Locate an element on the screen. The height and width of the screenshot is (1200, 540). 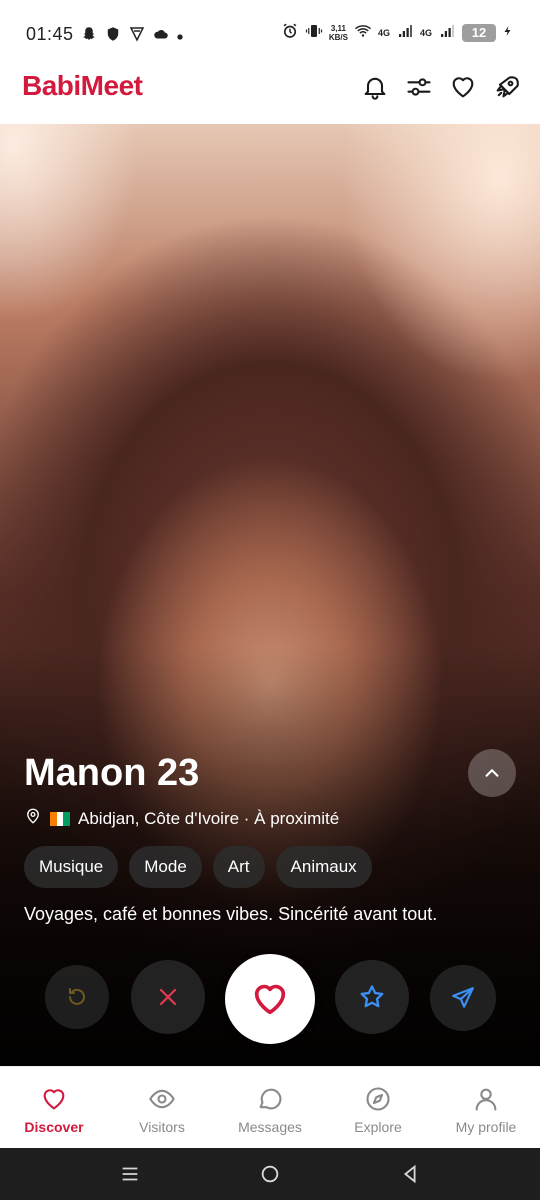
undo-icon is located at coordinates (77, 996).